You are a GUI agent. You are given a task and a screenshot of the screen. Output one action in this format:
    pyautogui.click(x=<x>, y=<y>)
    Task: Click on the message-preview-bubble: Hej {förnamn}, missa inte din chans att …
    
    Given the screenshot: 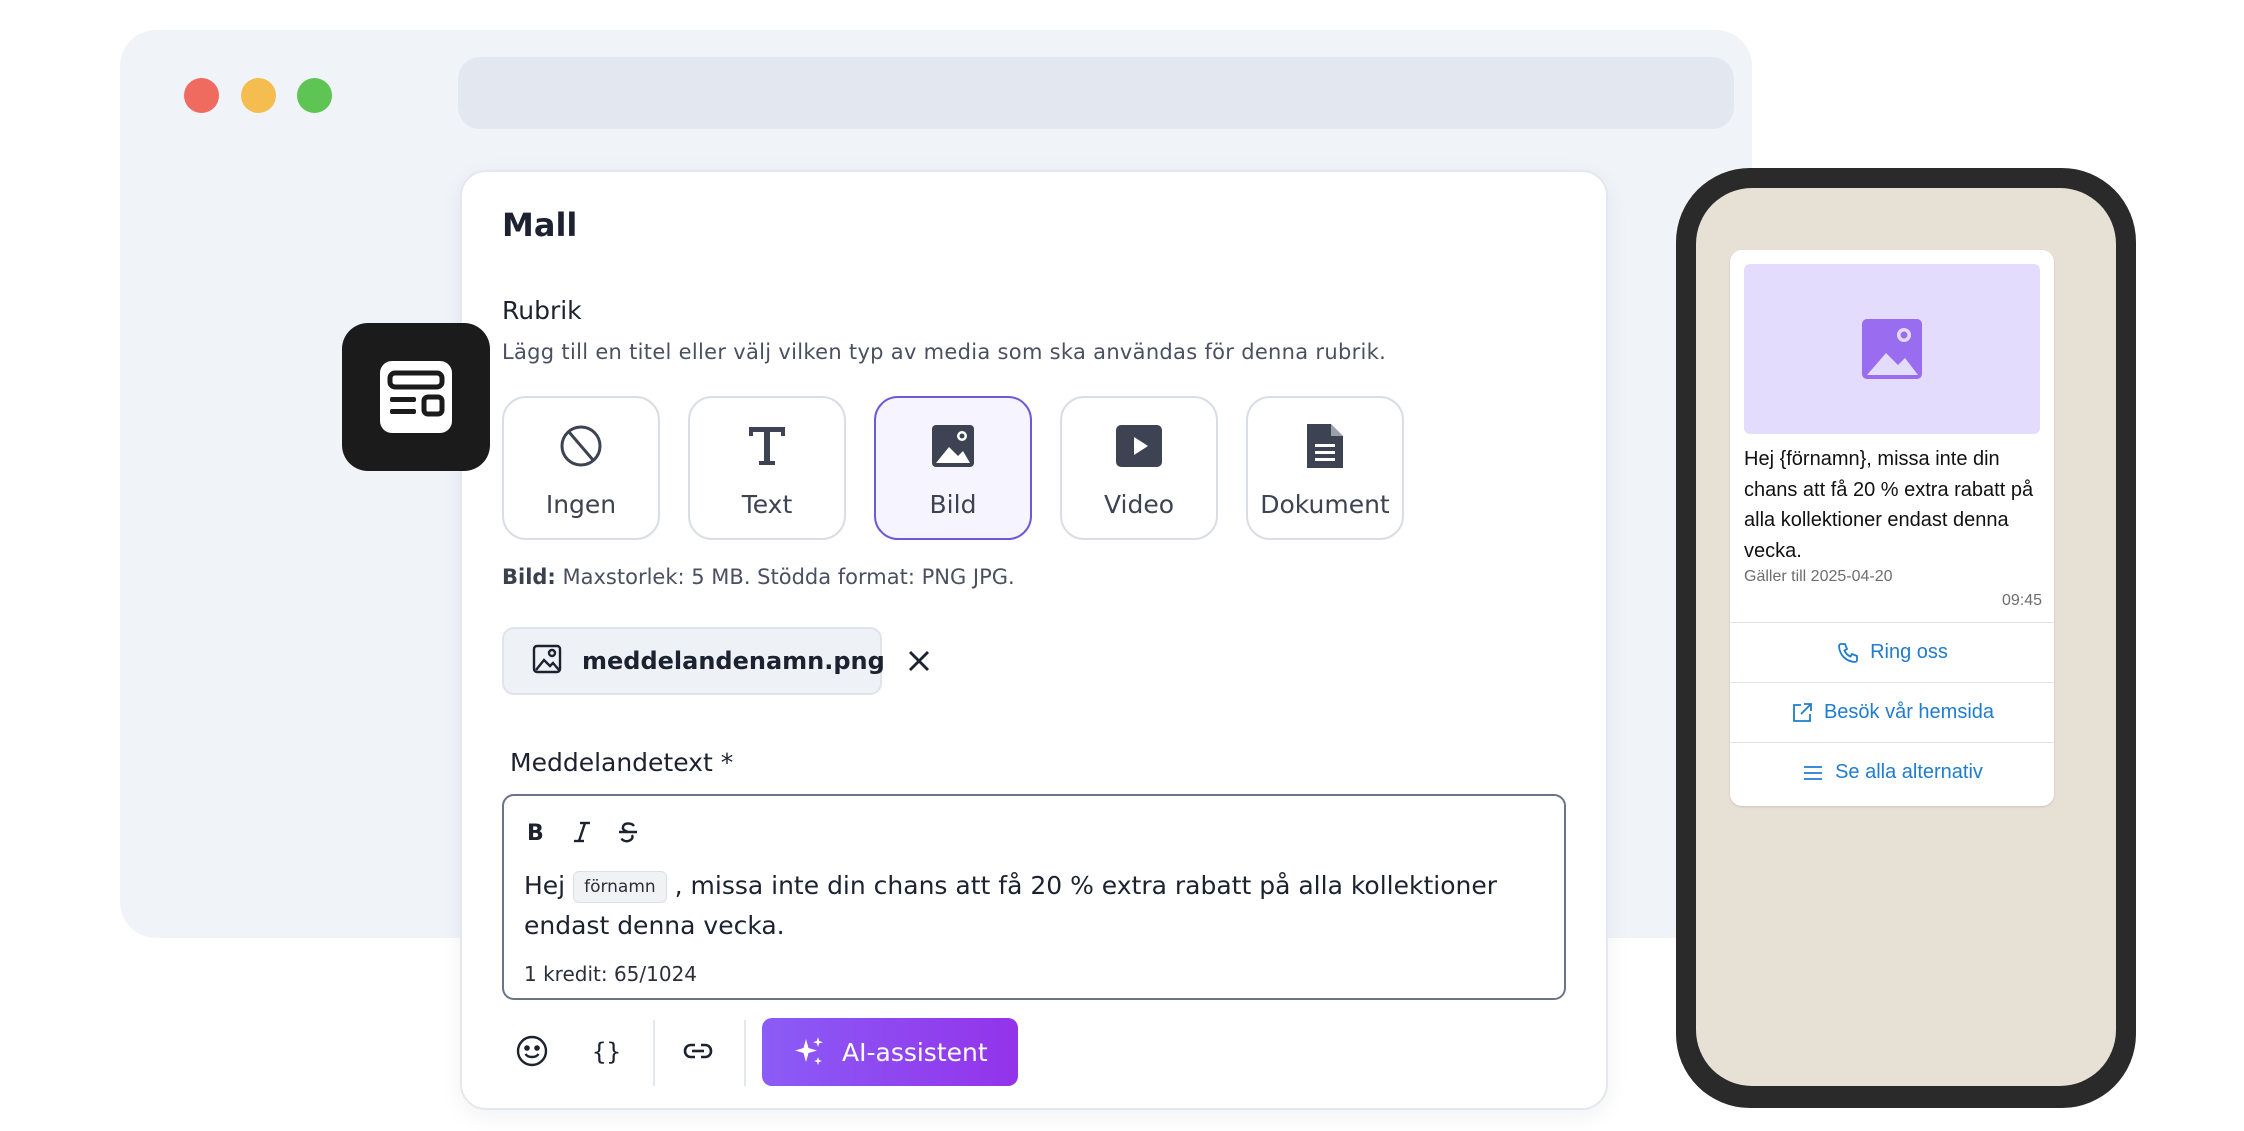 What is the action you would take?
    pyautogui.click(x=1892, y=528)
    